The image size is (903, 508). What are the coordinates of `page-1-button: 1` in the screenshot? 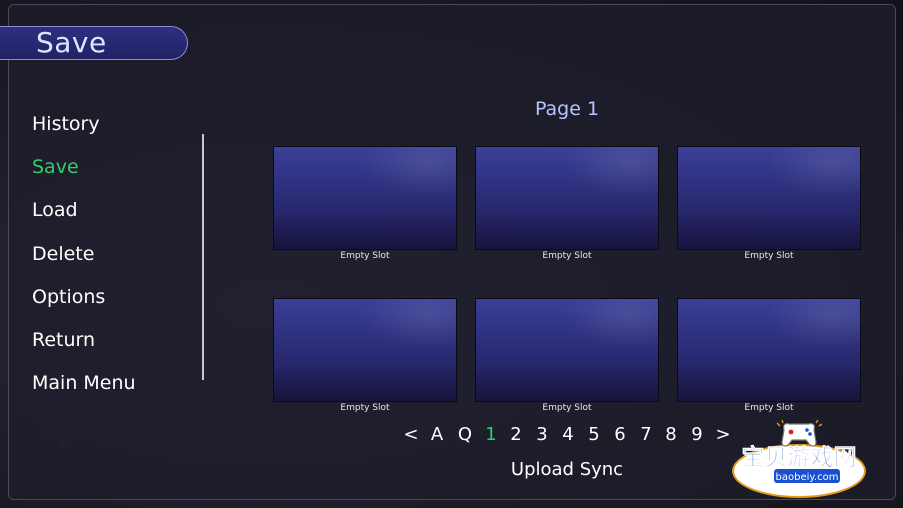 It's located at (491, 434).